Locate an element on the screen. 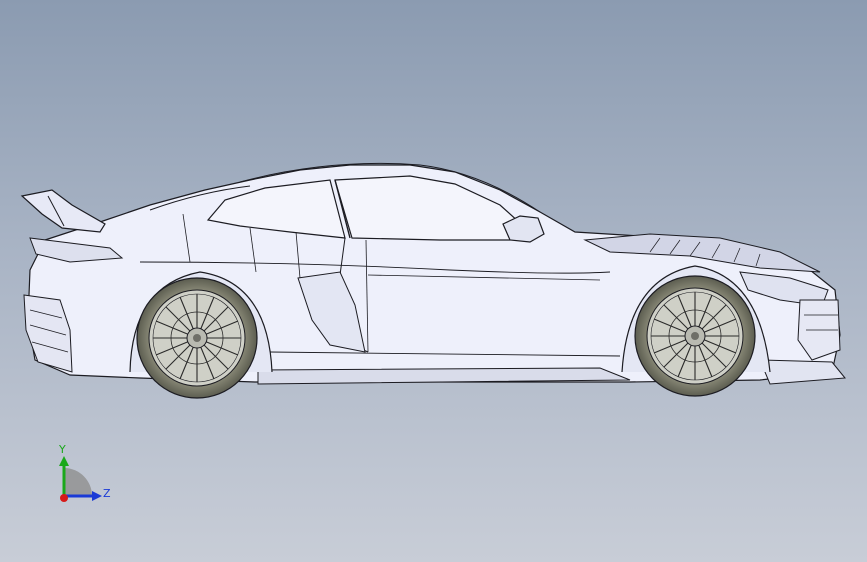  front-splitter is located at coordinates (802, 372).